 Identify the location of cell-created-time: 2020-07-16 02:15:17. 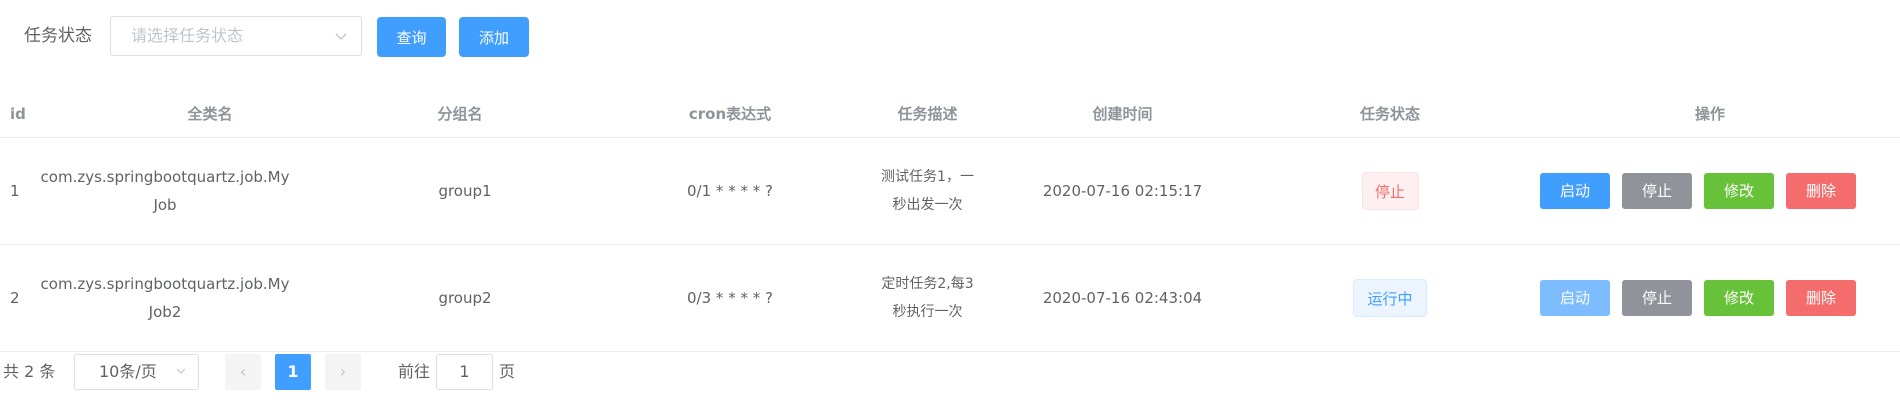
(1122, 191).